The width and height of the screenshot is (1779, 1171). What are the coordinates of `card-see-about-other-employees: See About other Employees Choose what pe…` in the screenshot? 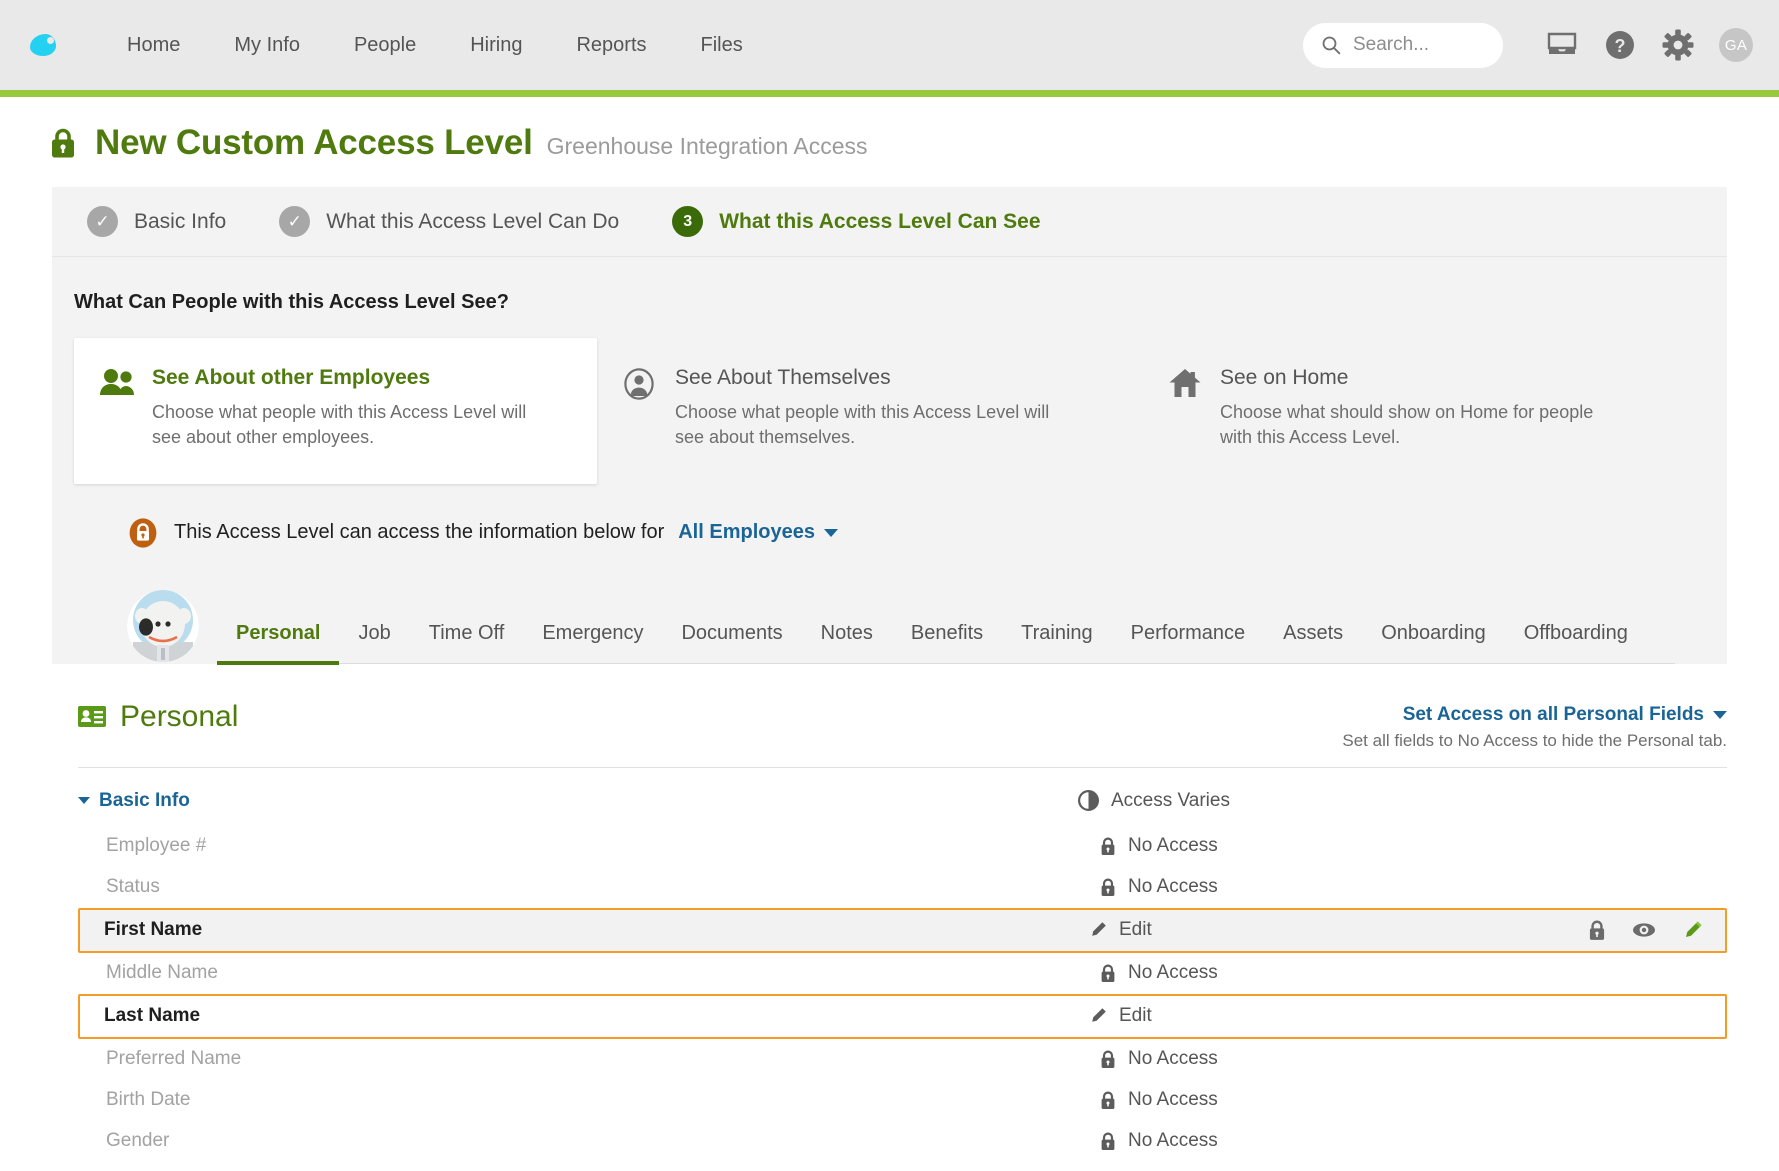 It's located at (335, 411).